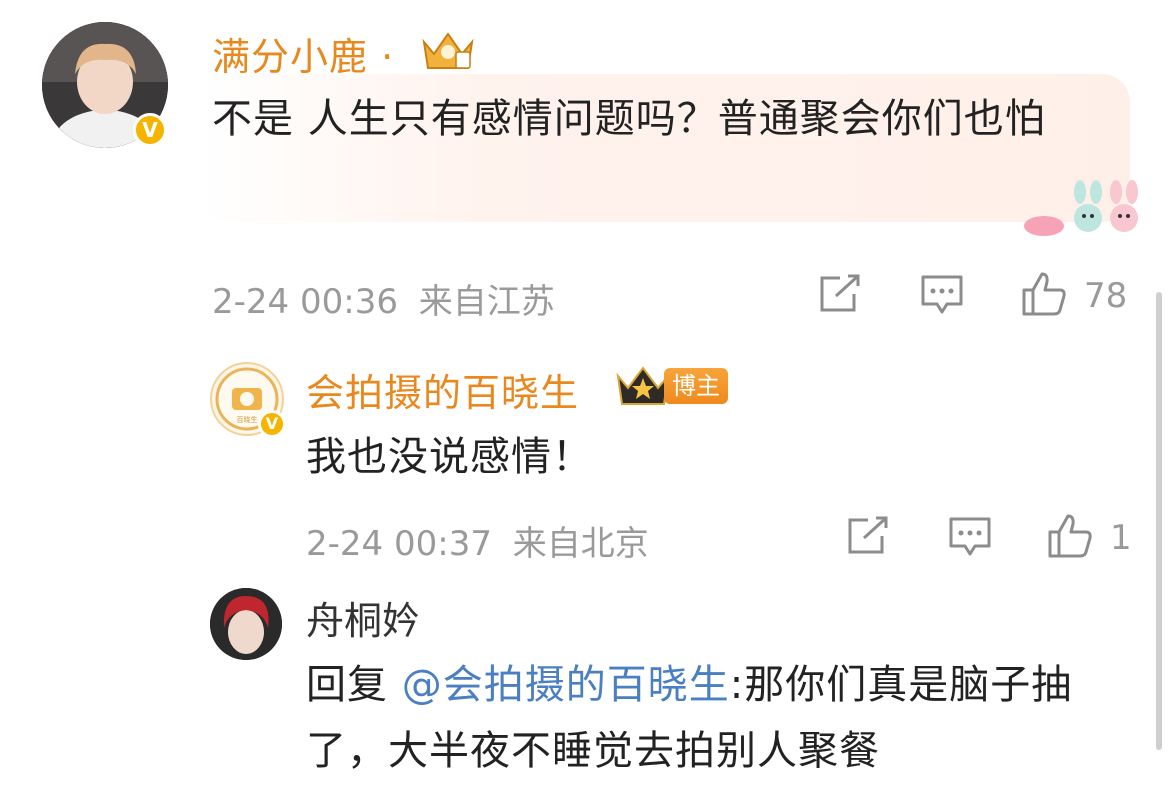 The image size is (1170, 790). Describe the element at coordinates (716, 718) in the screenshot. I see `reply-text: 回复 @会拍摄的百晓生:那你们真是脑子抽了，大半夜不睡觉去拍别人聚餐` at that location.